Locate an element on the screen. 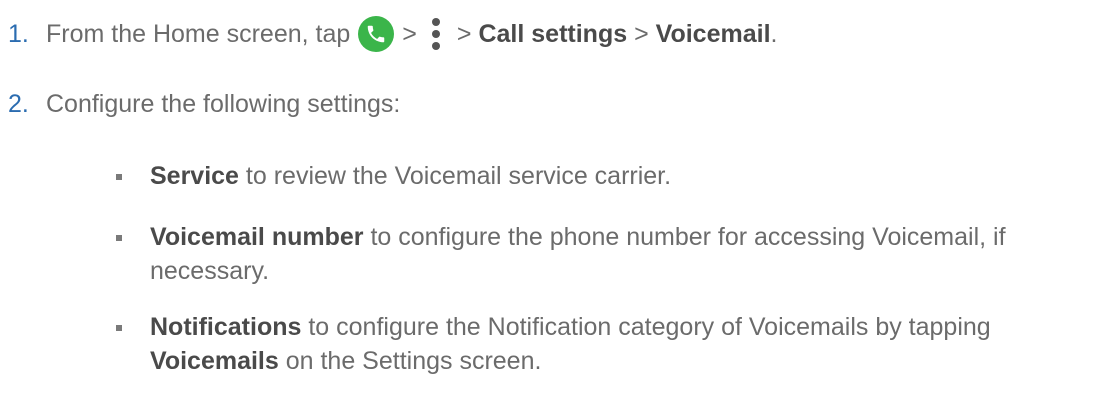 The width and height of the screenshot is (1120, 397). step-text: Configure the following settings: is located at coordinates (223, 103).